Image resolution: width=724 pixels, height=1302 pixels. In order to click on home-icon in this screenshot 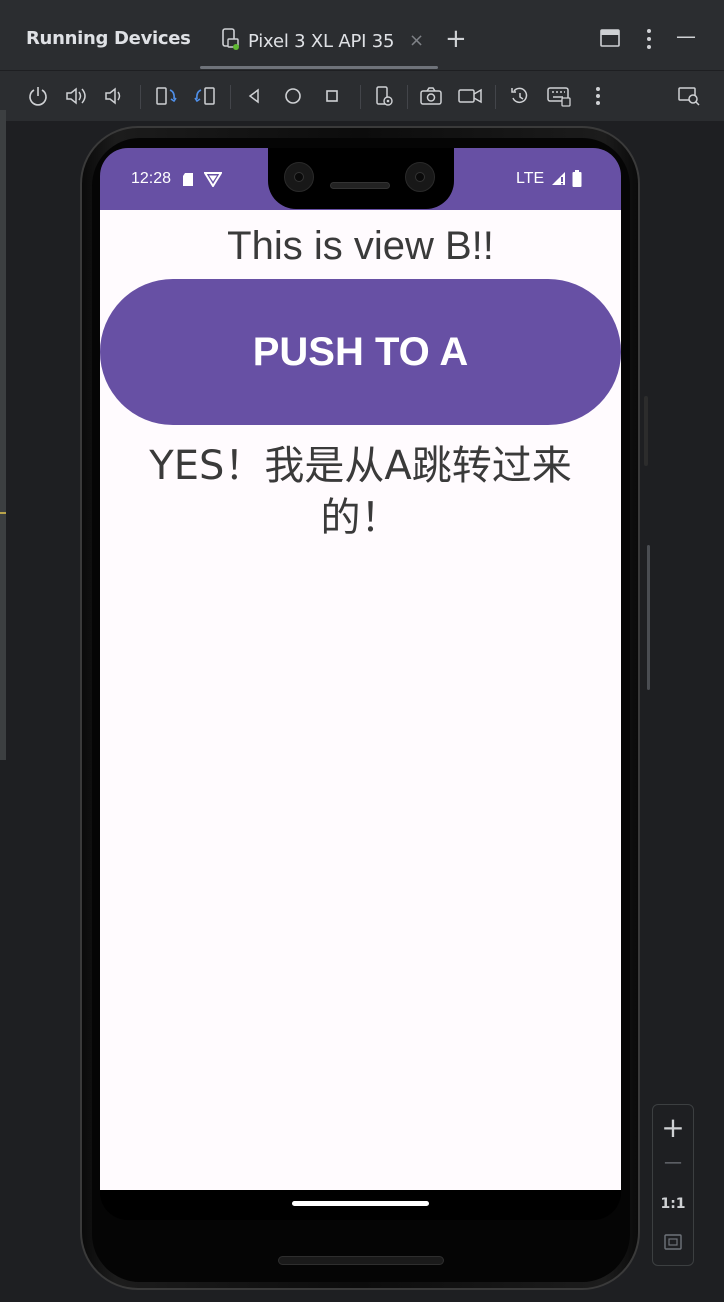, I will do `click(293, 96)`.